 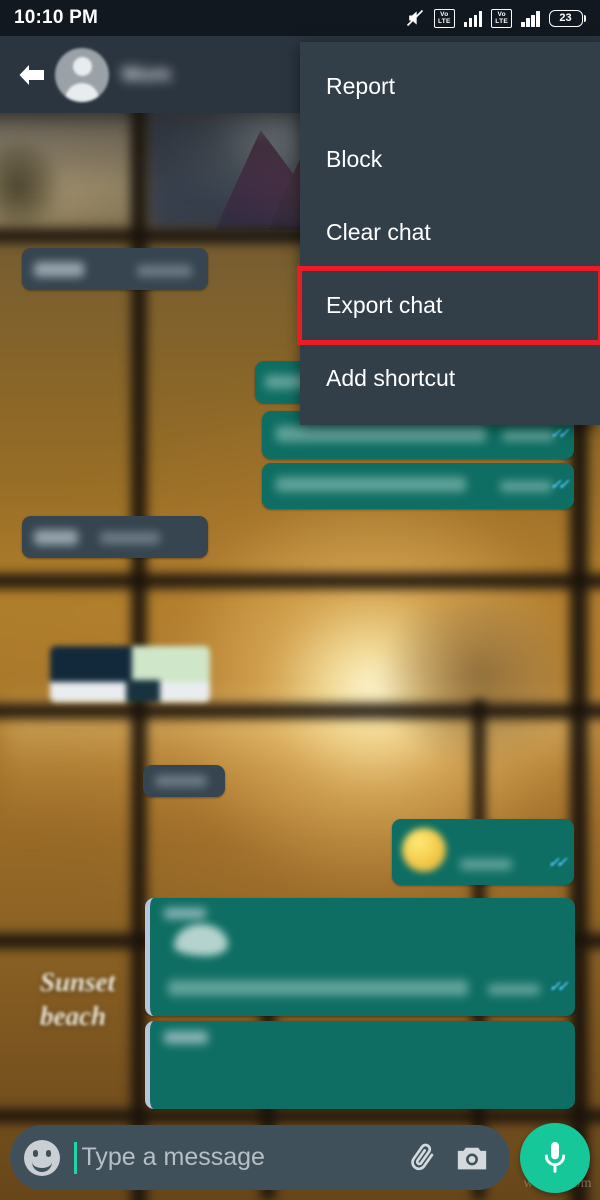 What do you see at coordinates (530, 18) in the screenshot?
I see `signal-sim2-icon` at bounding box center [530, 18].